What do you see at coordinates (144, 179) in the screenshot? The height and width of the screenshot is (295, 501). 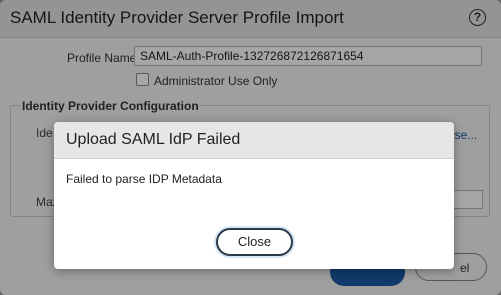 I see `error-message: Failed to parse IDP Metadata` at bounding box center [144, 179].